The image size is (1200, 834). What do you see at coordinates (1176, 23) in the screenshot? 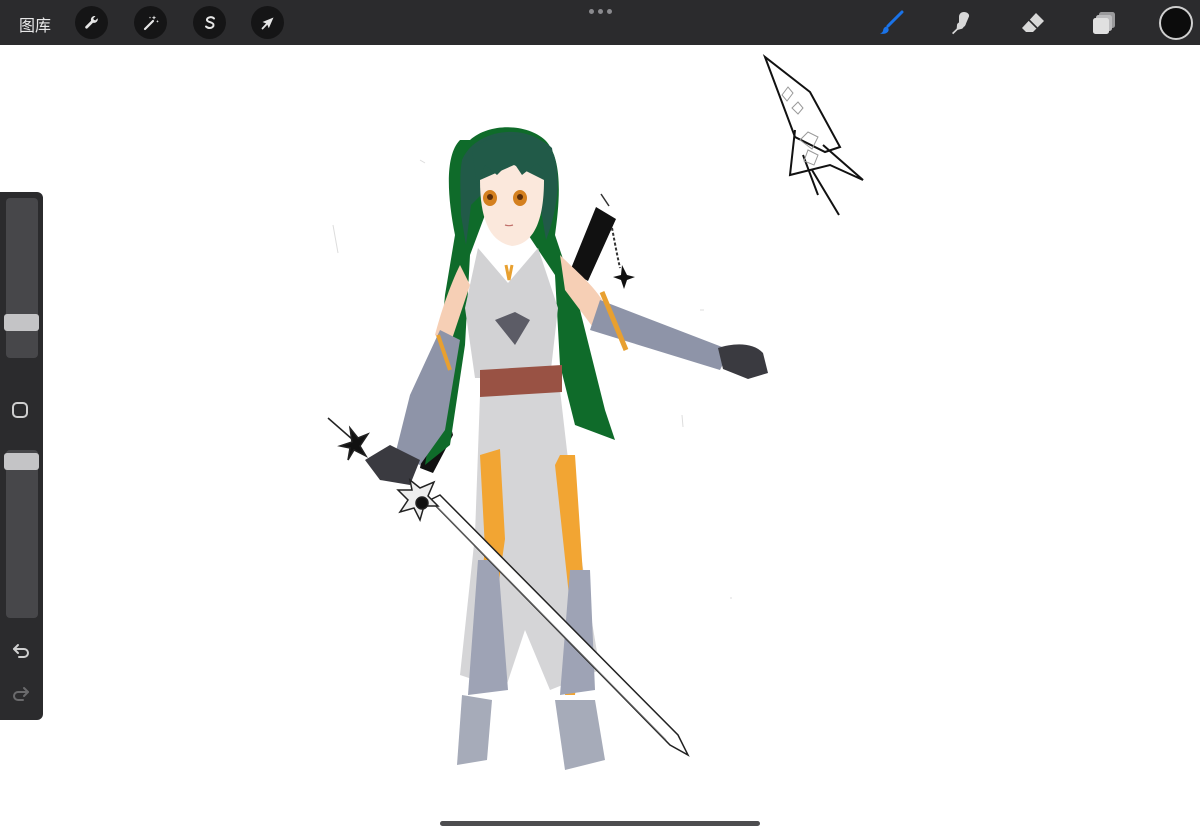
I see `color-swatch-button` at bounding box center [1176, 23].